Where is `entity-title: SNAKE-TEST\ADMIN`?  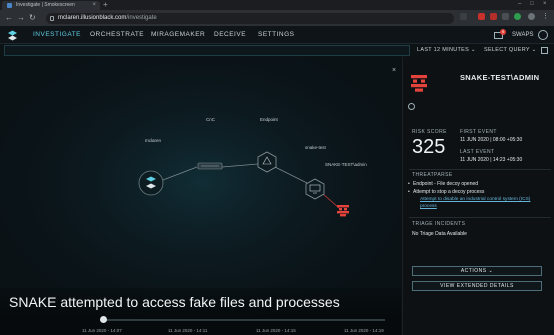 entity-title: SNAKE-TEST\ADMIN is located at coordinates (500, 77).